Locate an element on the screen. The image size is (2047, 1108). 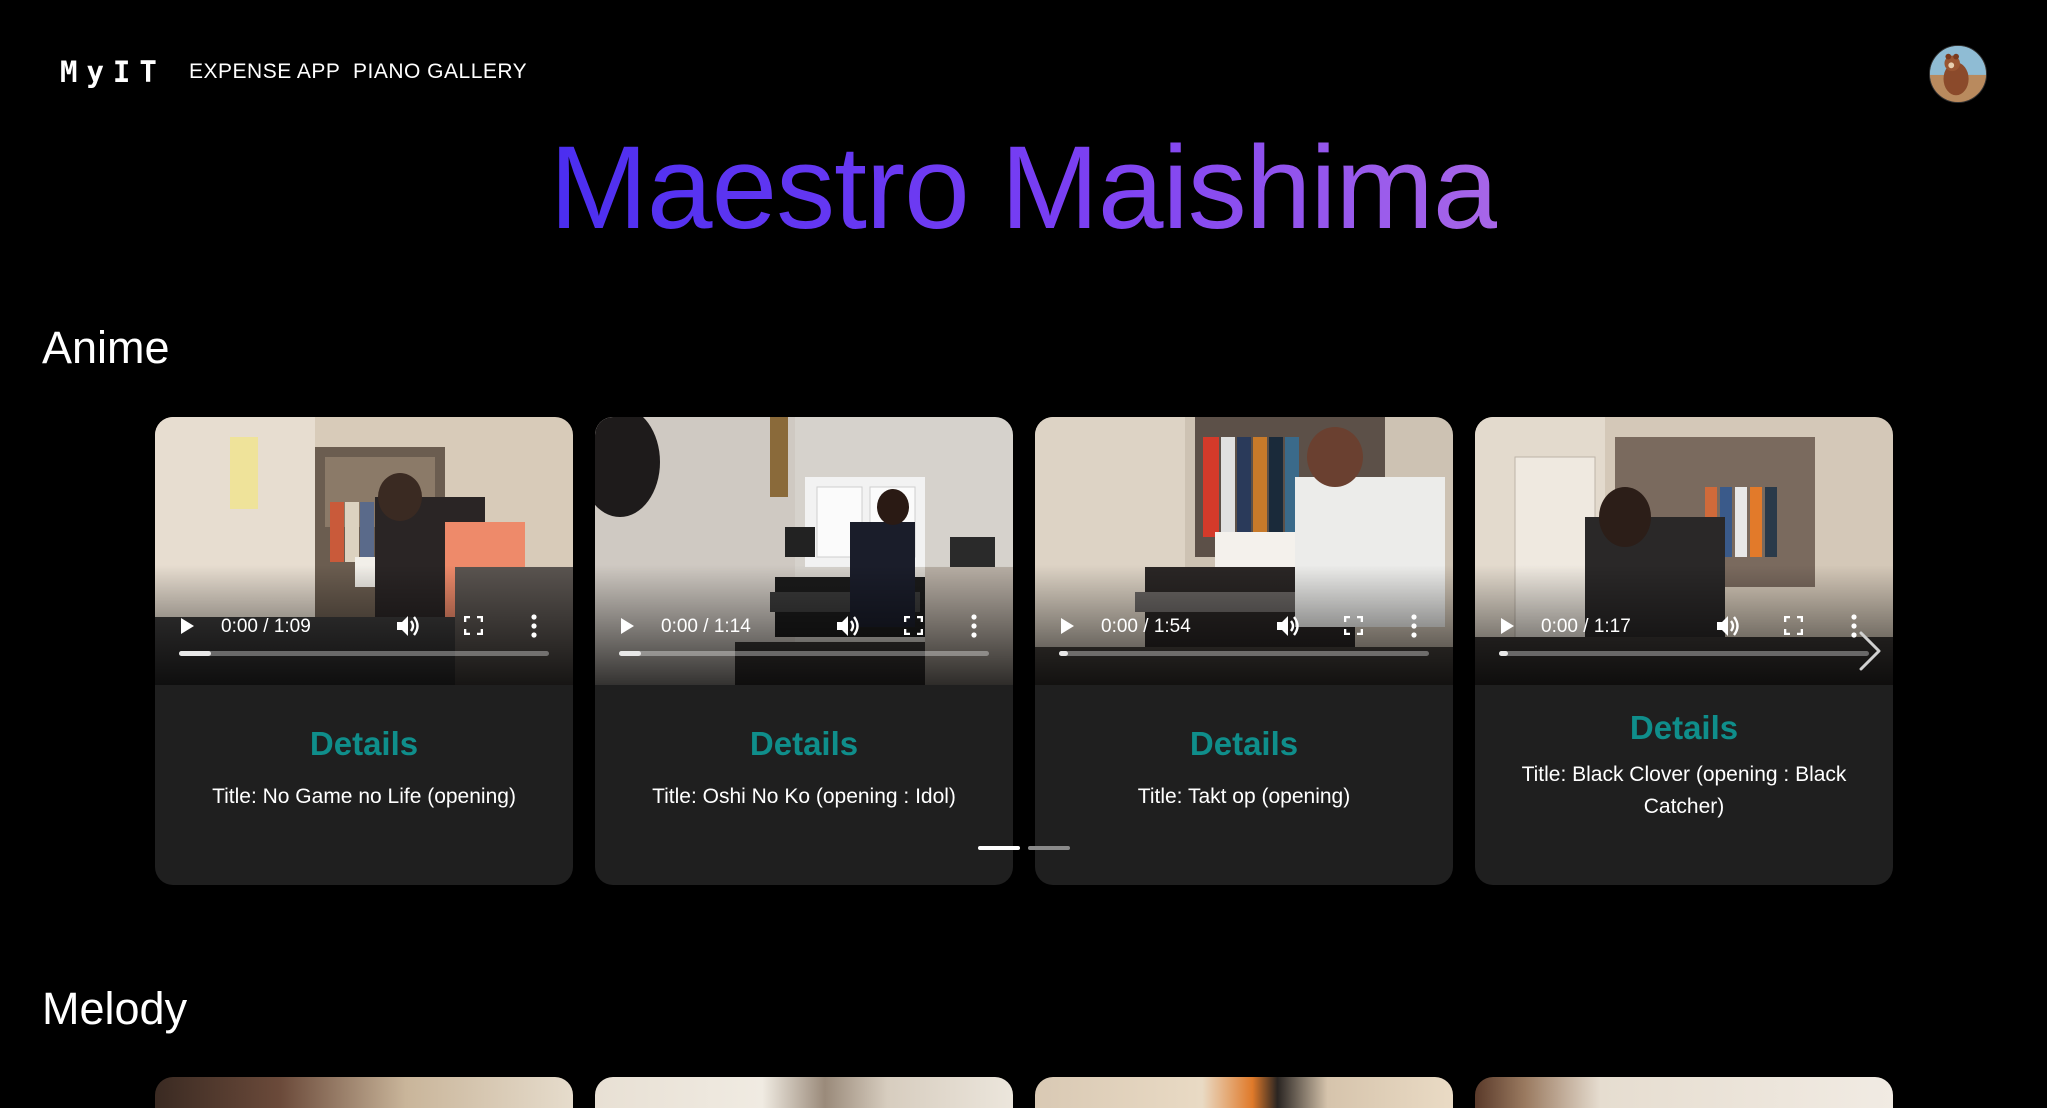
video-details: Details Title: No Game no Life (opening) is located at coordinates (364, 785).